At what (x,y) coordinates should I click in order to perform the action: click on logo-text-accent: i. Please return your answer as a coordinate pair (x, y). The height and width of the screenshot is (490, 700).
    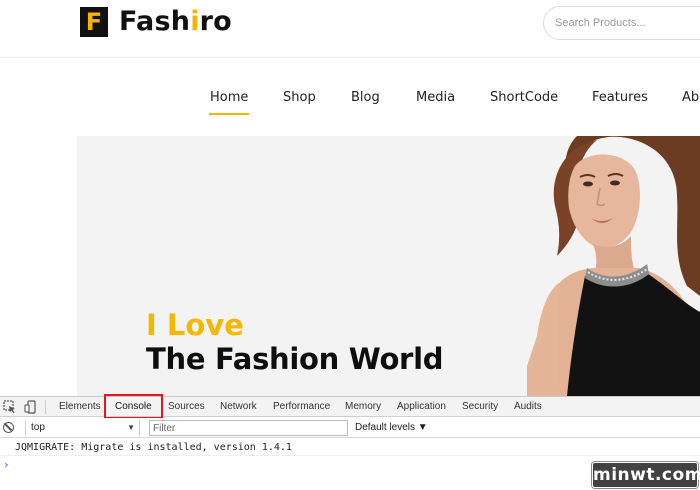
    Looking at the image, I should click on (195, 21).